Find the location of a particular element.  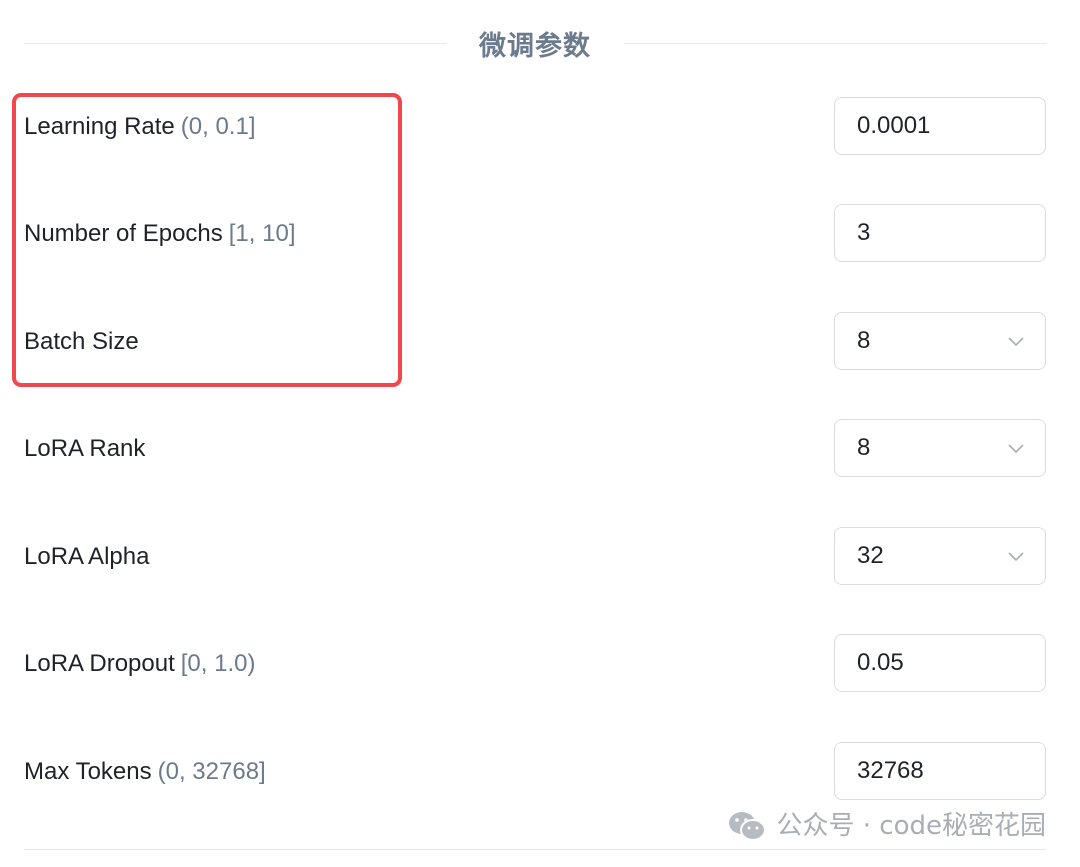

bottom-divider is located at coordinates (535, 849).